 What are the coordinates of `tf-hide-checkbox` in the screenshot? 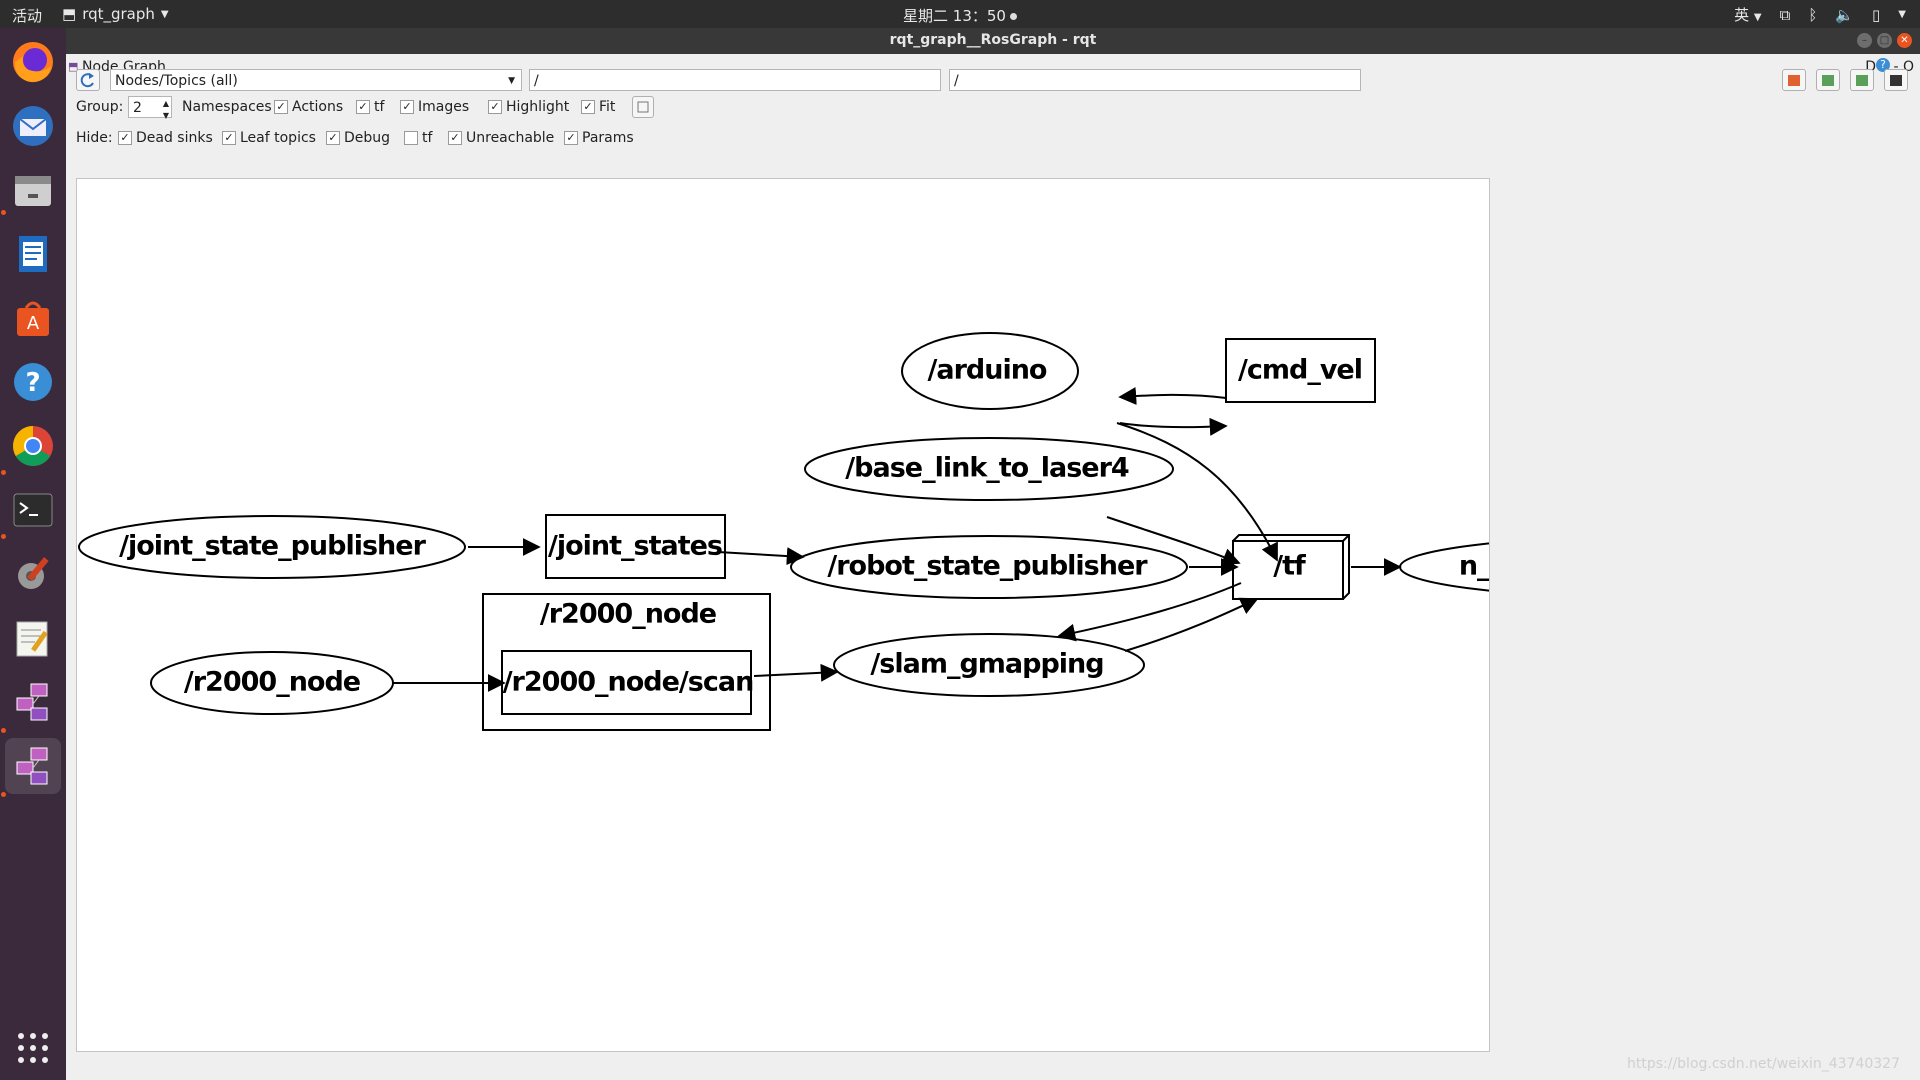 It's located at (411, 138).